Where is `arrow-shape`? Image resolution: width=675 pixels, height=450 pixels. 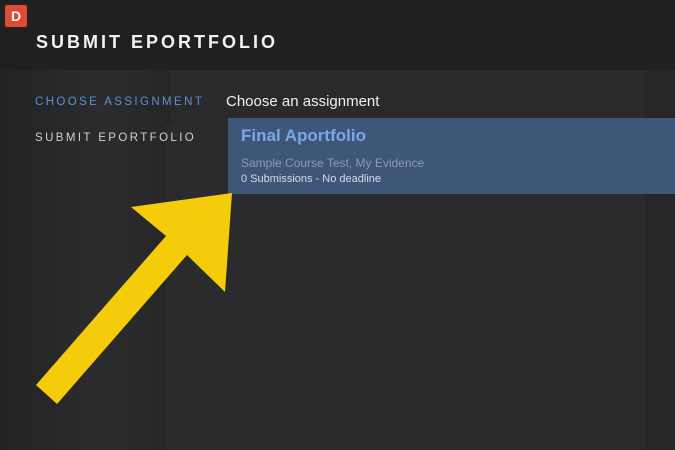
arrow-shape is located at coordinates (134, 298).